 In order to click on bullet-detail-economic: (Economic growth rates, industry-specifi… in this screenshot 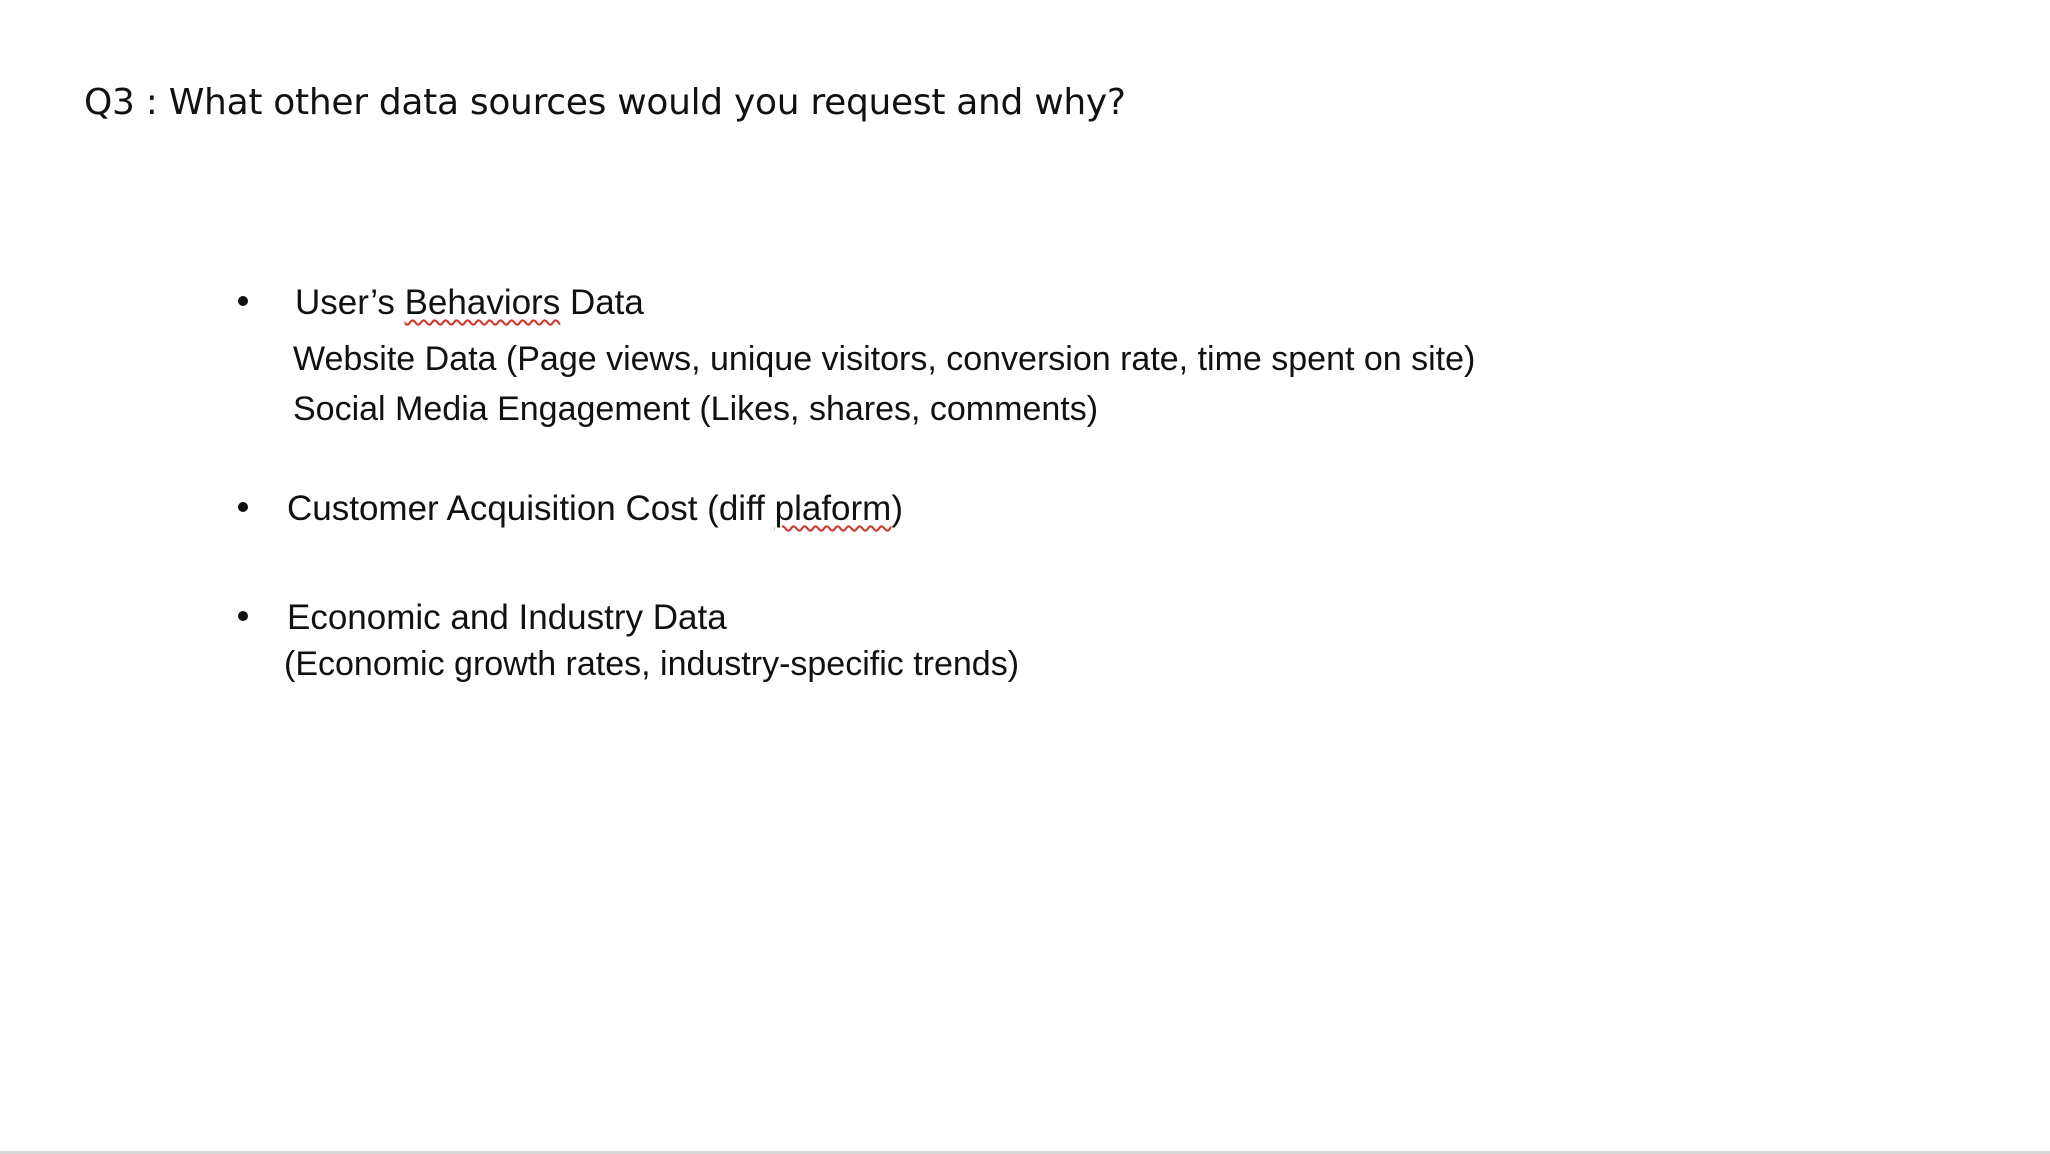, I will do `click(652, 664)`.